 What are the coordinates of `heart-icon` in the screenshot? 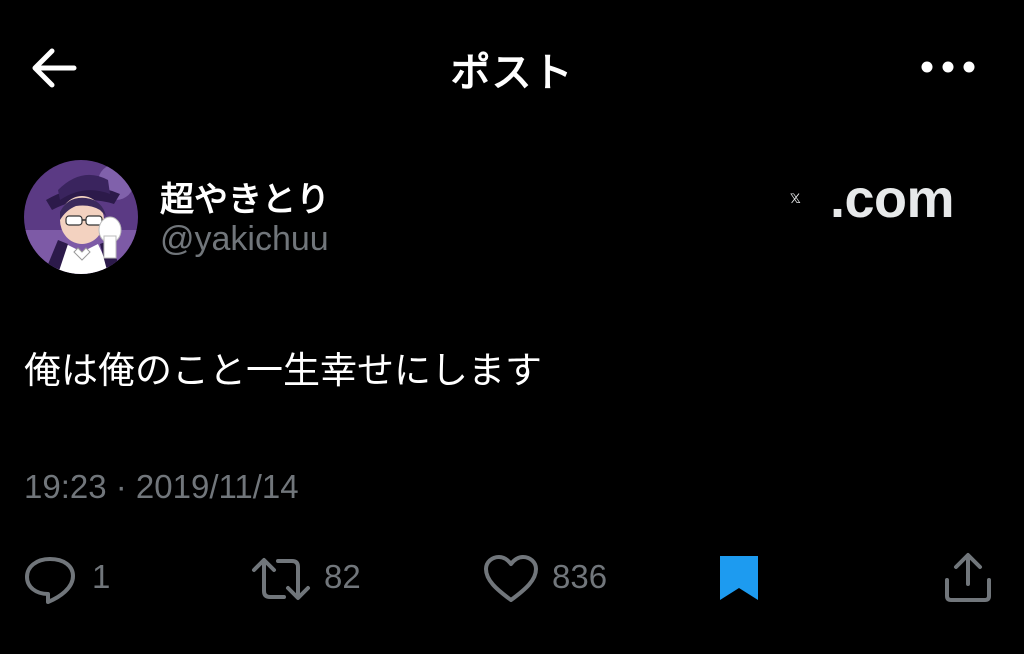 It's located at (511, 578).